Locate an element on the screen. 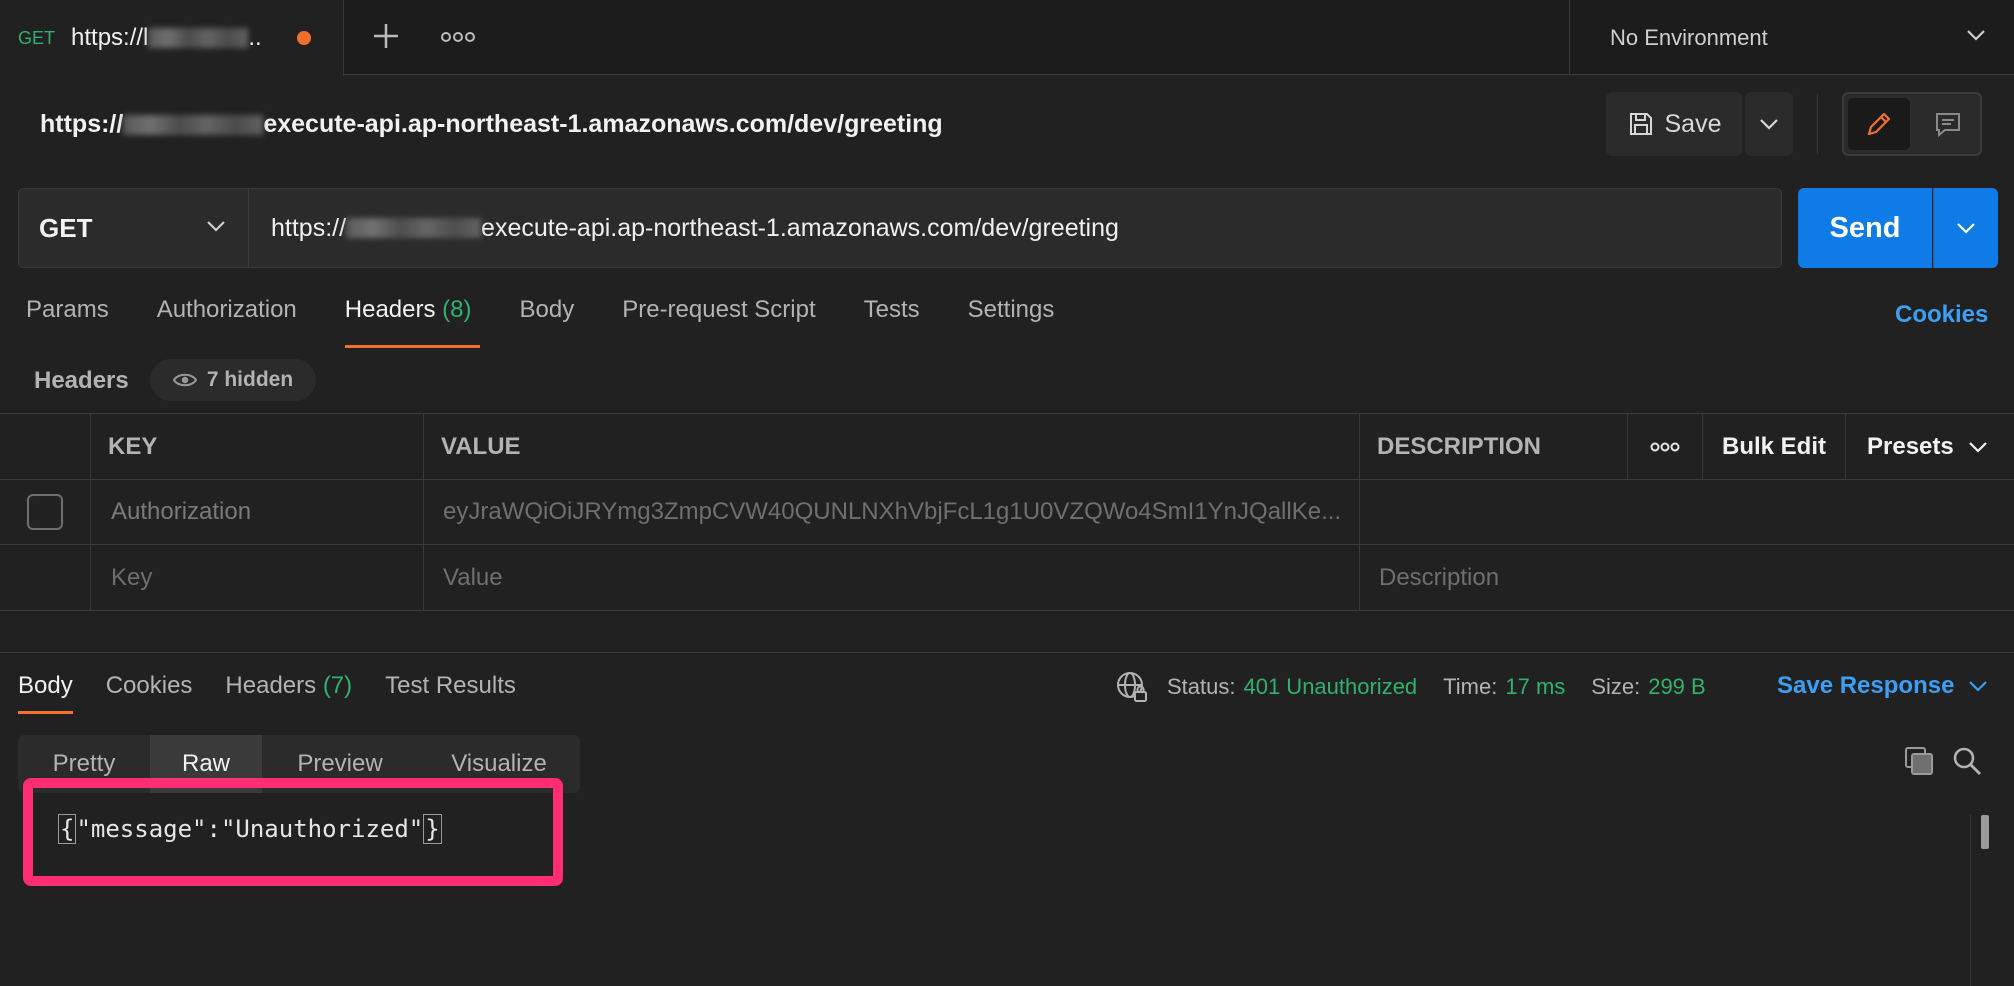  tab-options-button is located at coordinates (458, 37).